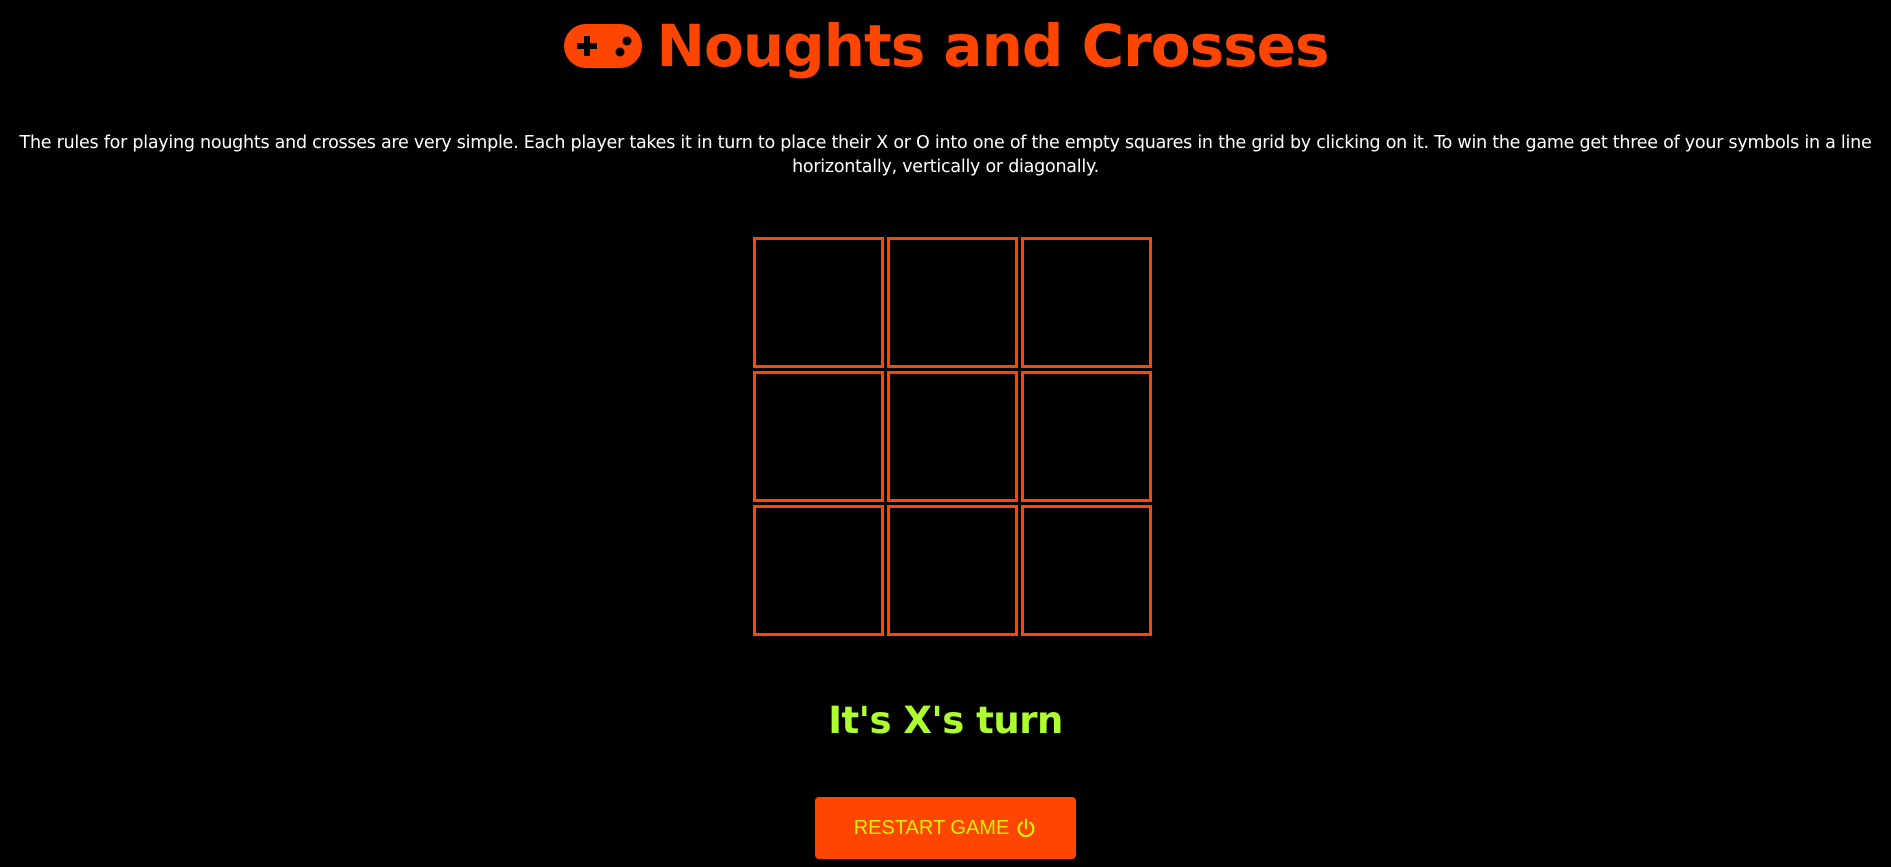 The width and height of the screenshot is (1891, 867). I want to click on gamepad-icon, so click(602, 46).